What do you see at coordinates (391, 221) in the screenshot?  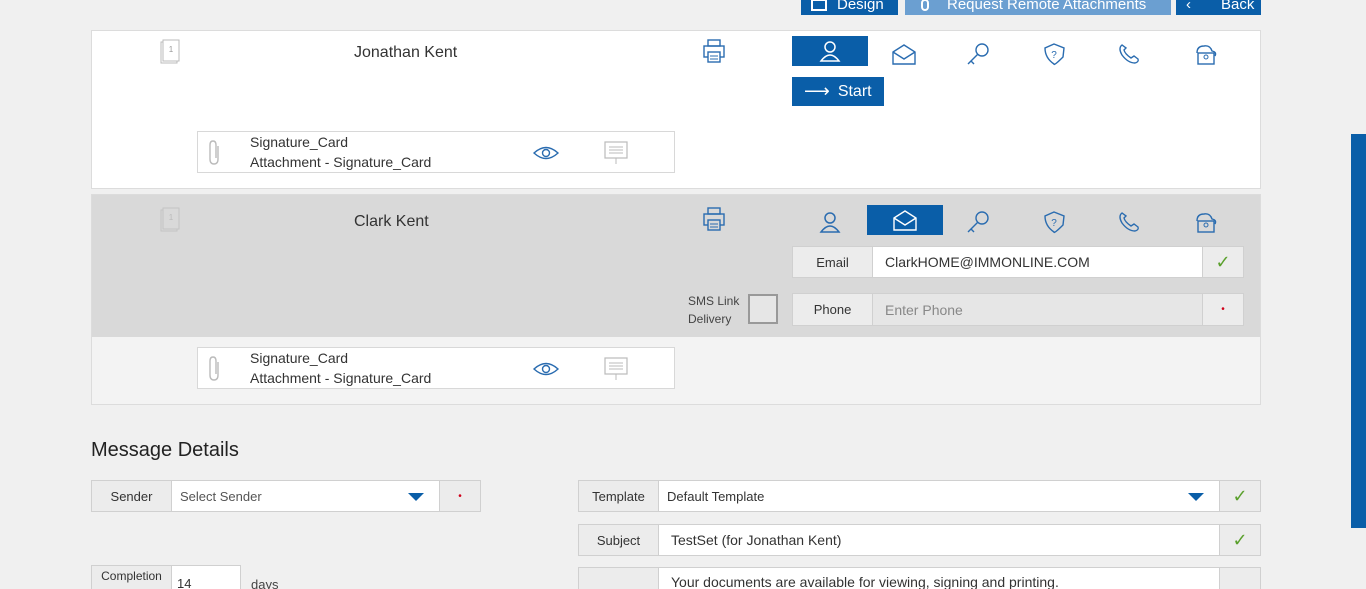 I see `signer-name: Clark Kent` at bounding box center [391, 221].